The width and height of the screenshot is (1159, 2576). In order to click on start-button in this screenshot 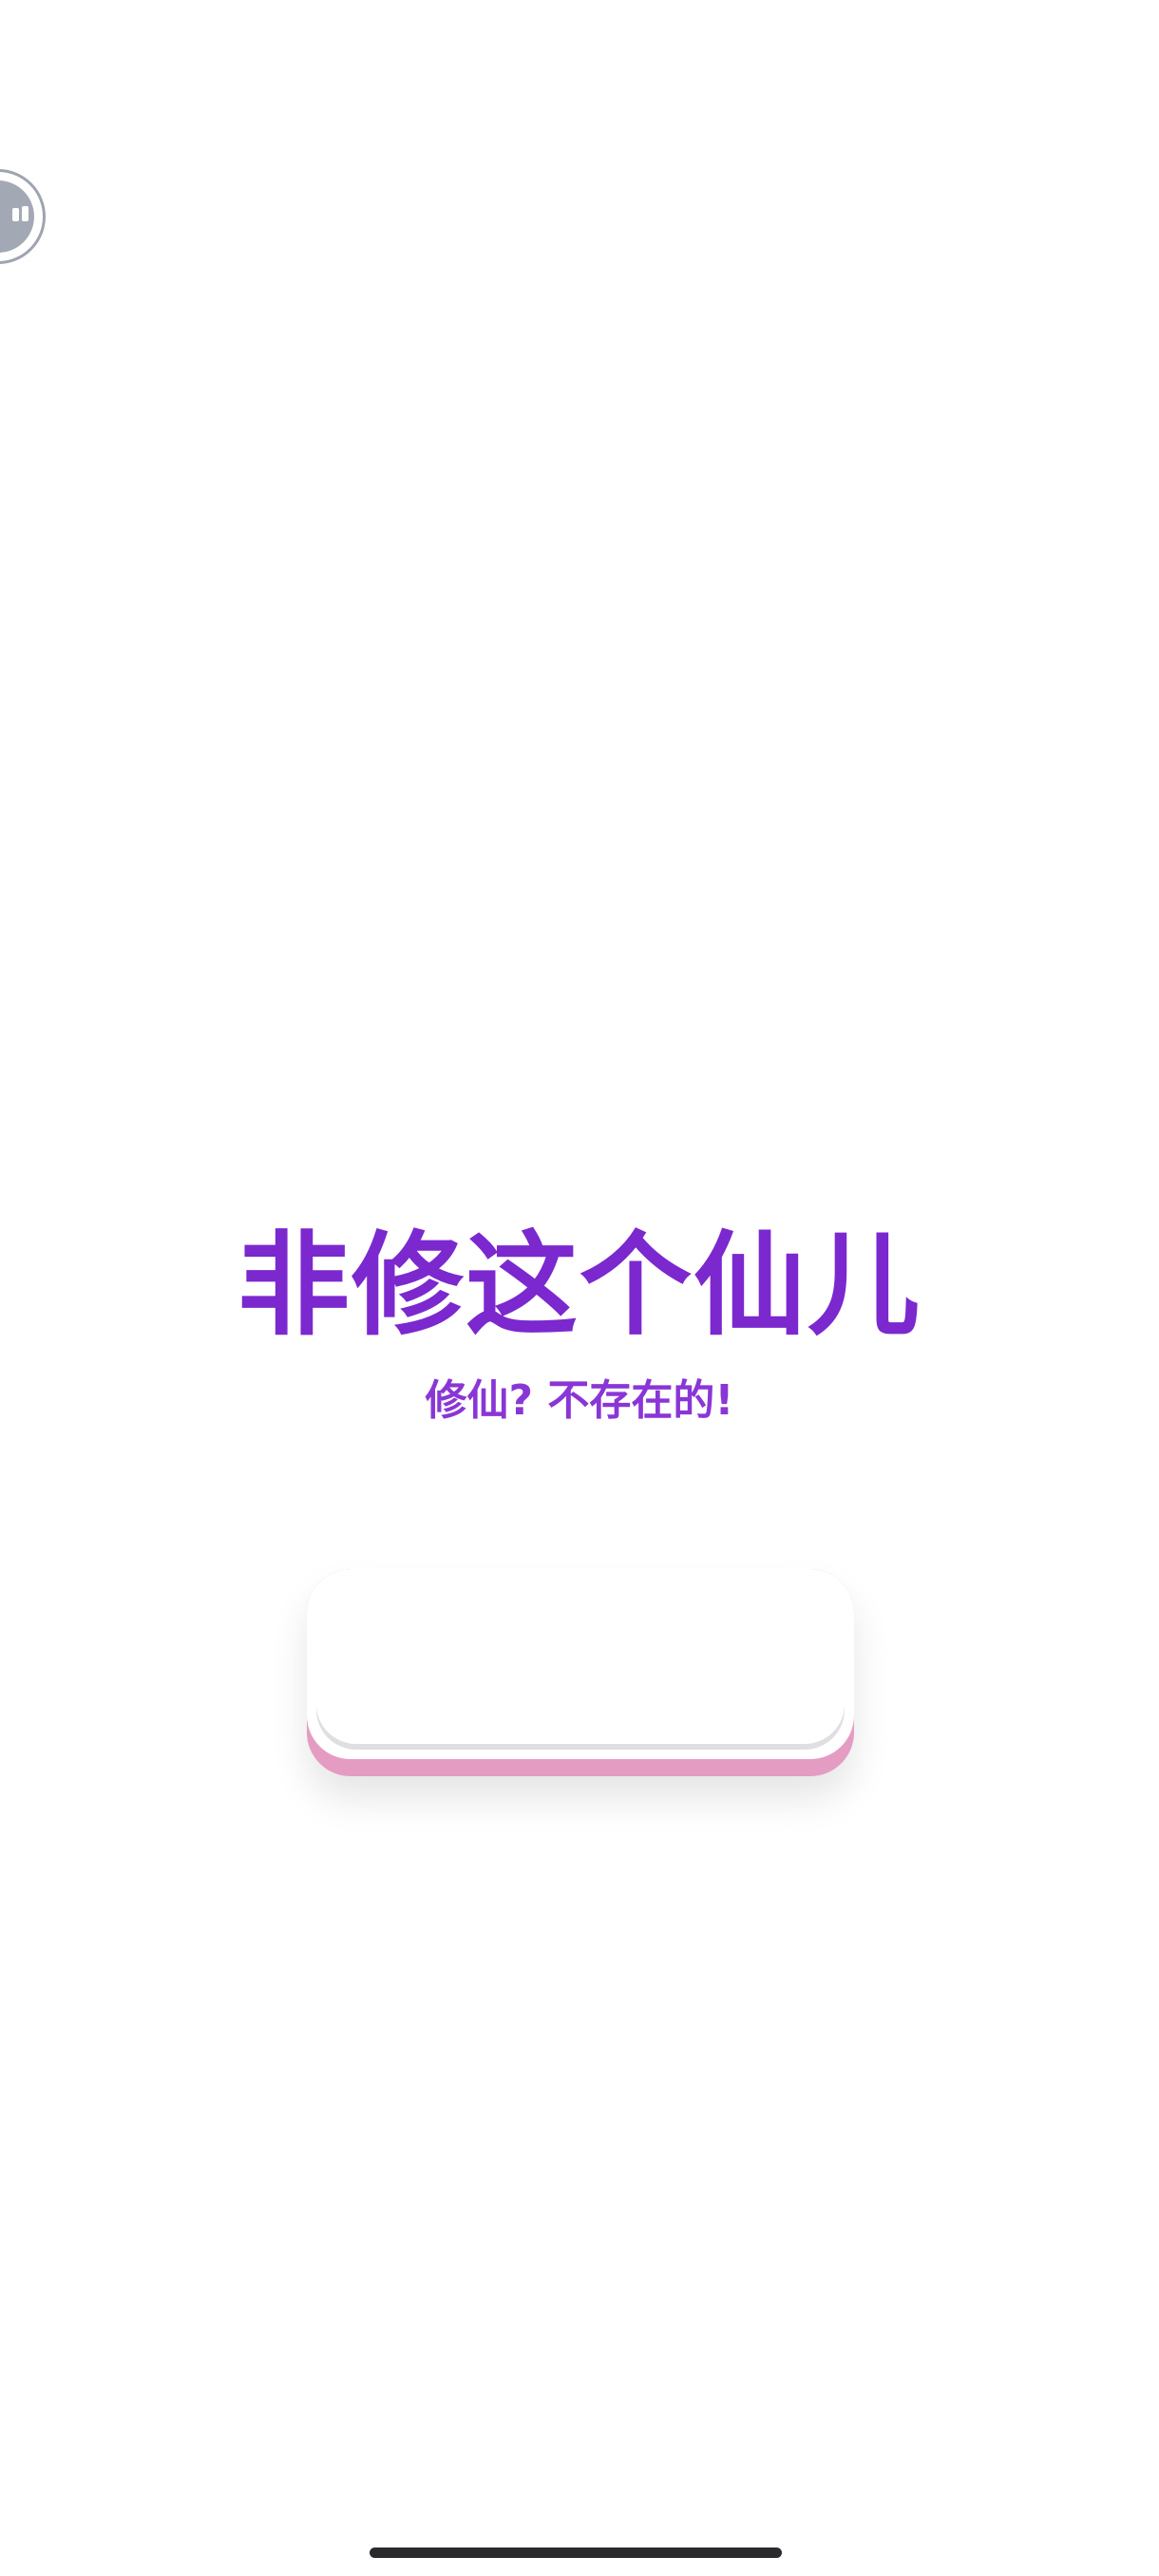, I will do `click(580, 1673)`.